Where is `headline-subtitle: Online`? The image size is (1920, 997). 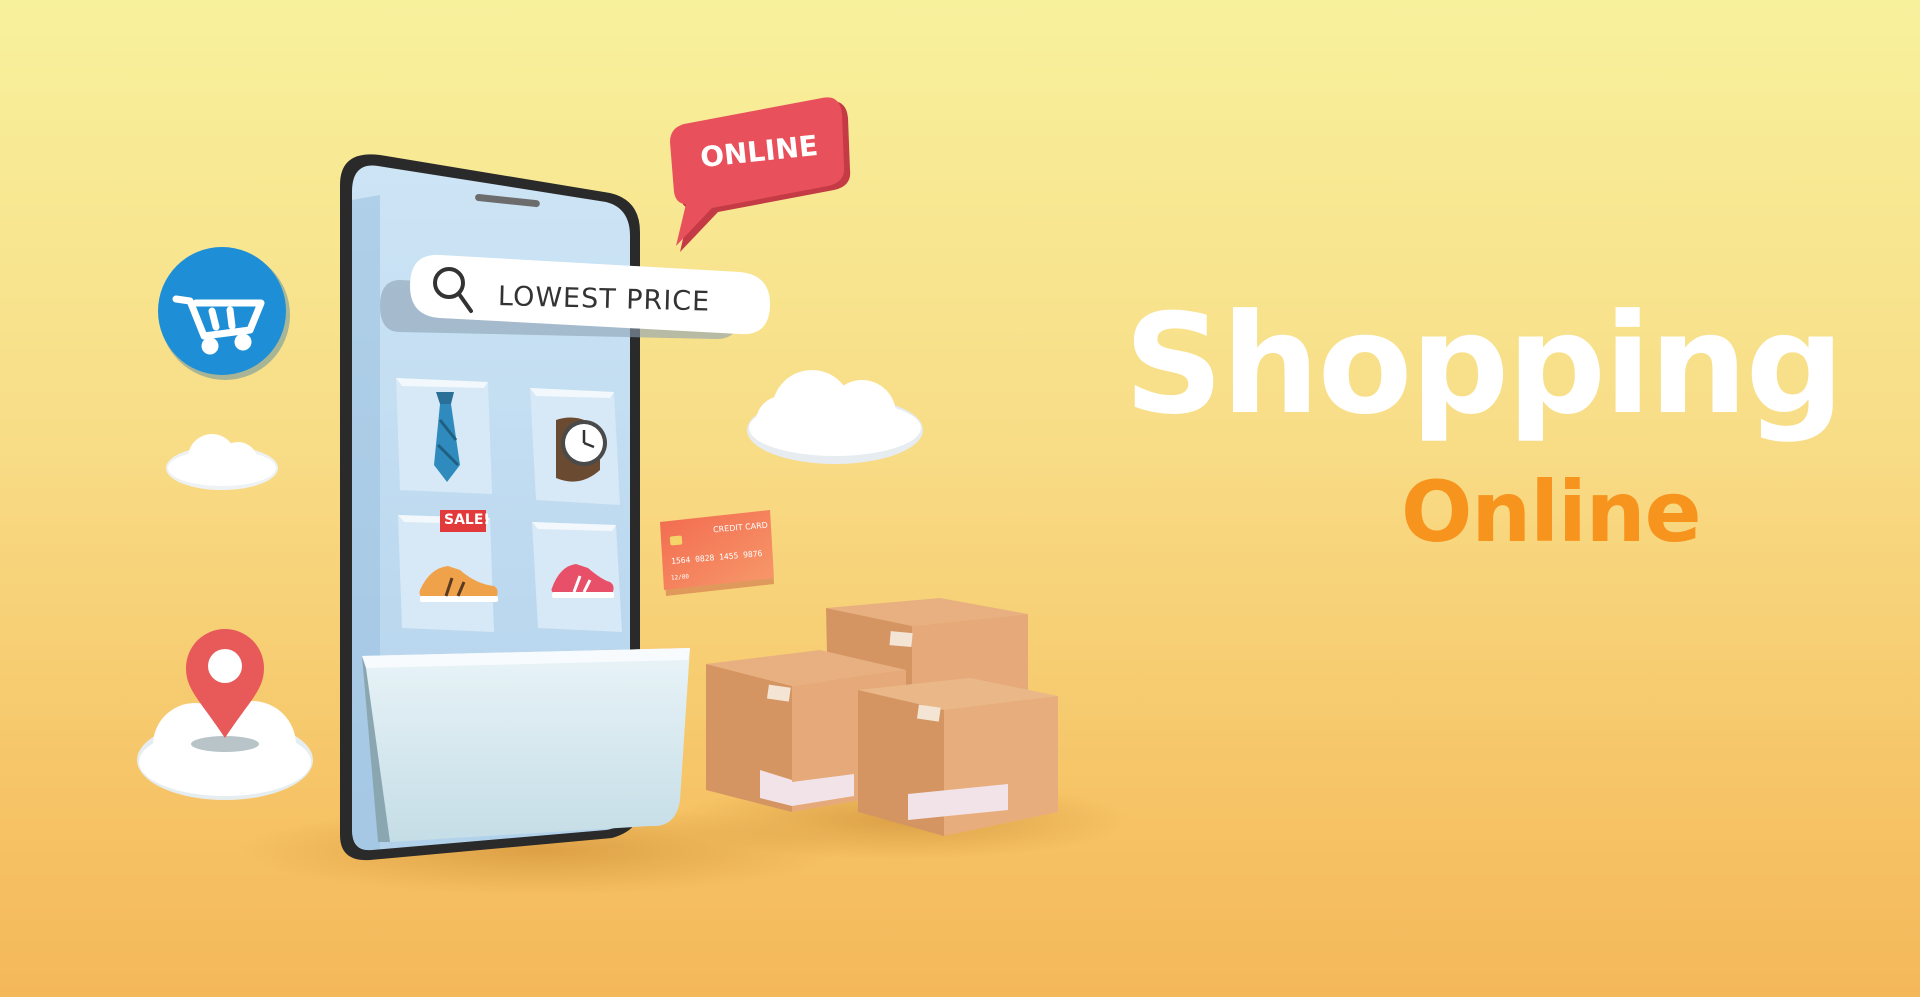
headline-subtitle: Online is located at coordinates (1551, 512).